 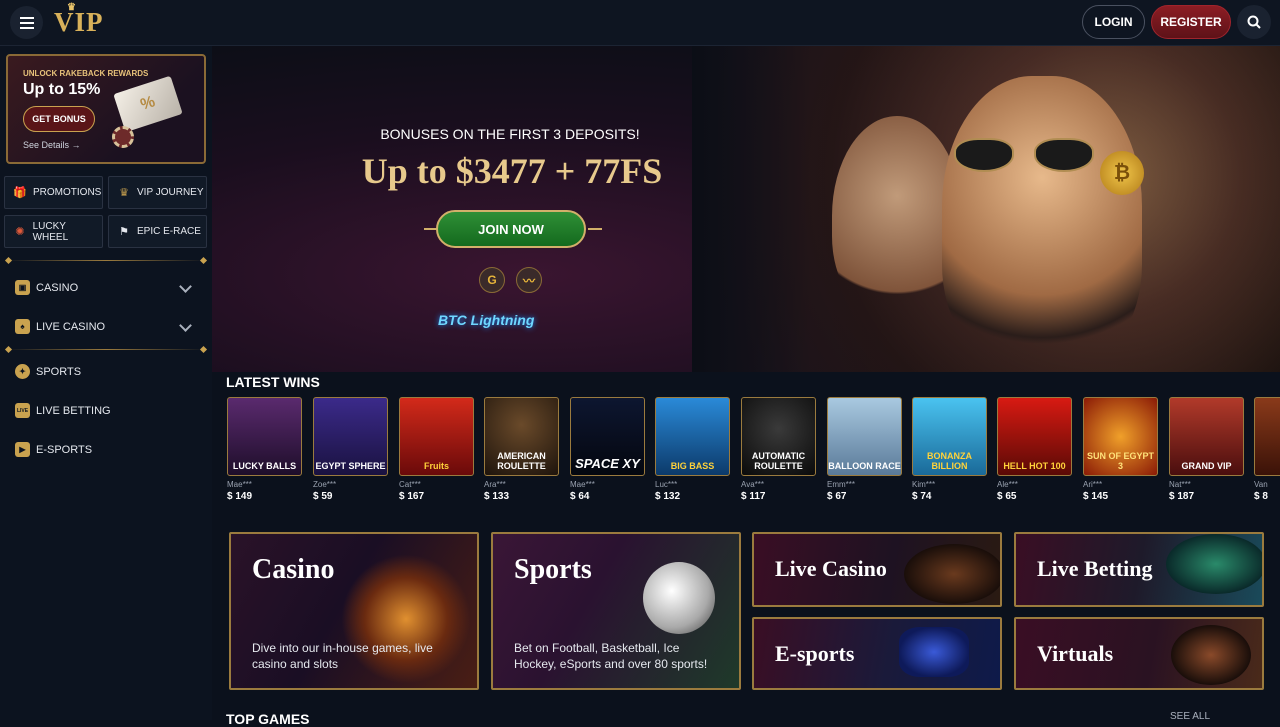 I want to click on win-amount: $ 74, so click(x=922, y=496).